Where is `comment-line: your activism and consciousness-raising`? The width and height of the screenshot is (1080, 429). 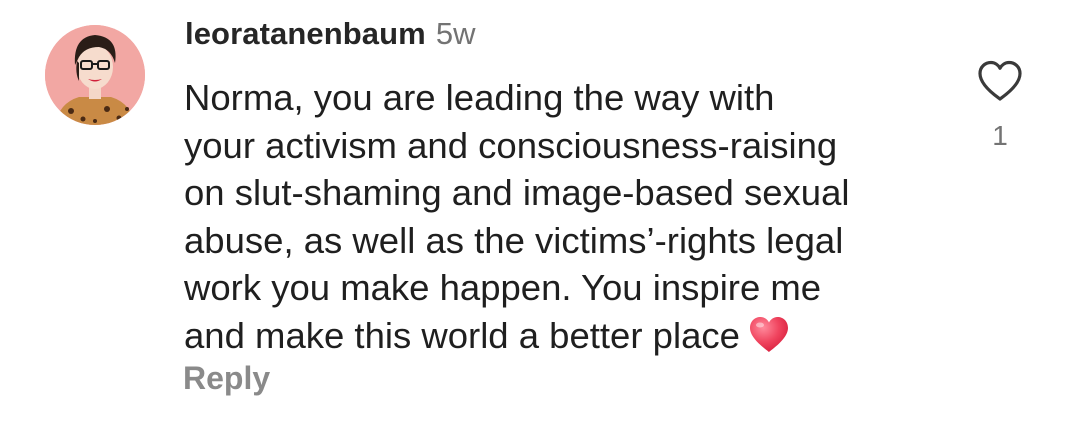 comment-line: your activism and consciousness-raising is located at coordinates (511, 145).